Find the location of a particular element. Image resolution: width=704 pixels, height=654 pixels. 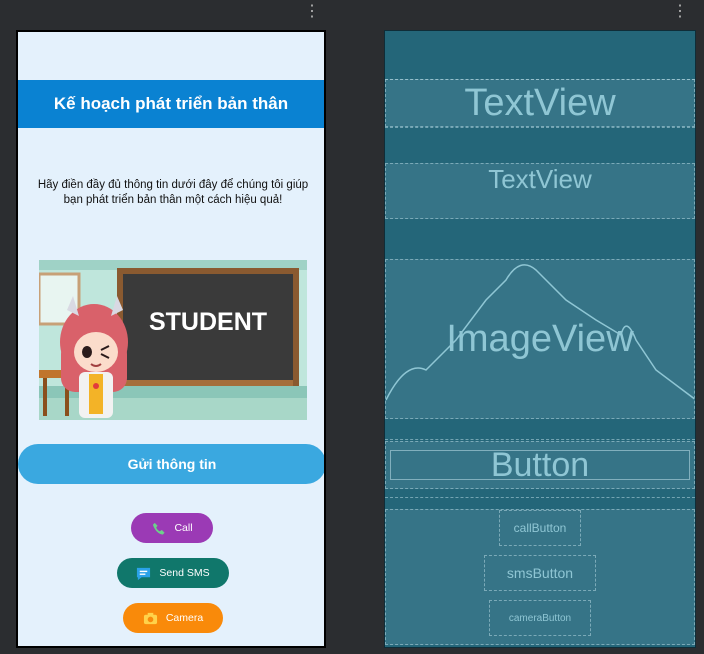

page-title: Kế hoạch phát triển bản thân is located at coordinates (171, 103).